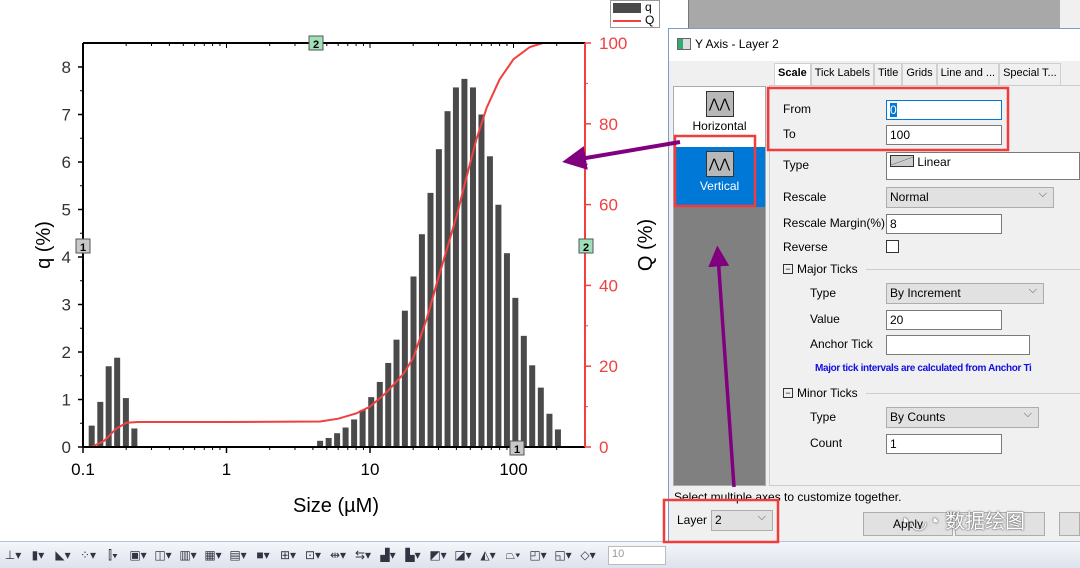 This screenshot has width=1080, height=568. Describe the element at coordinates (263, 555) in the screenshot. I see `box-icon: ■▾` at that location.